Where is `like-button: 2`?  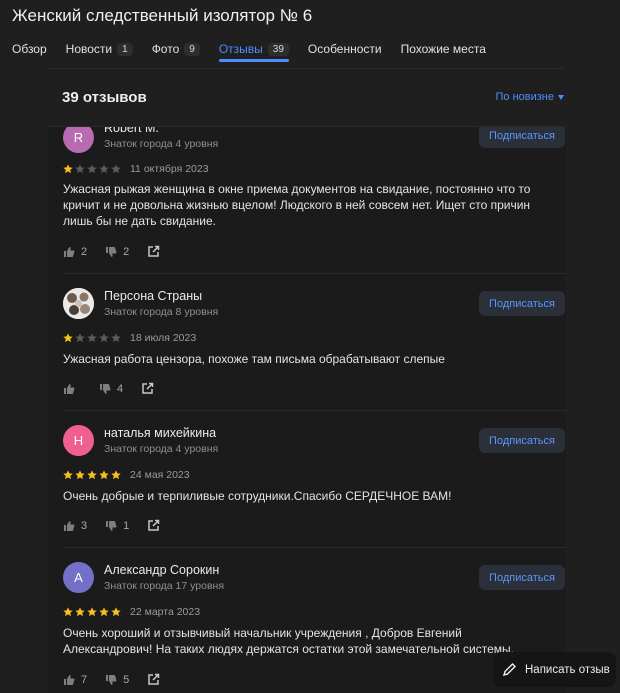 like-button: 2 is located at coordinates (75, 252).